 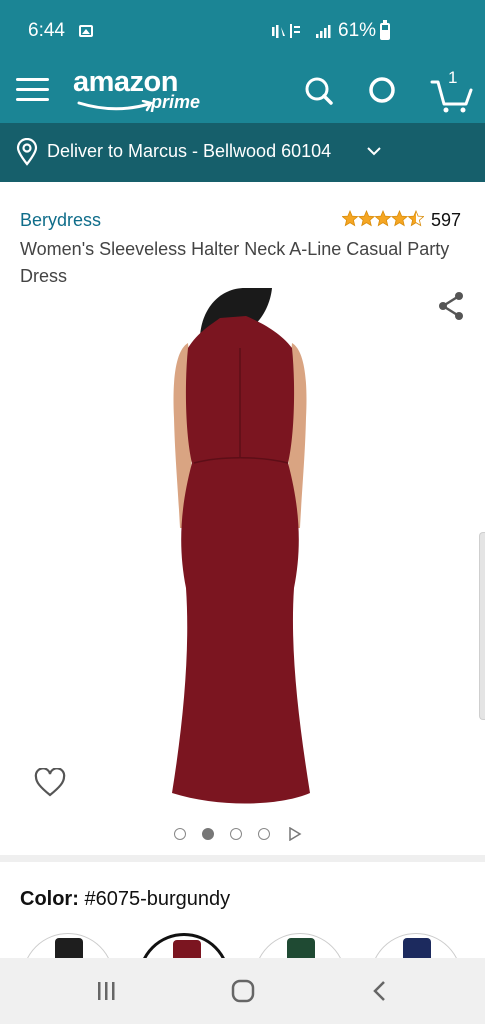 What do you see at coordinates (242, 858) in the screenshot?
I see `section-divider` at bounding box center [242, 858].